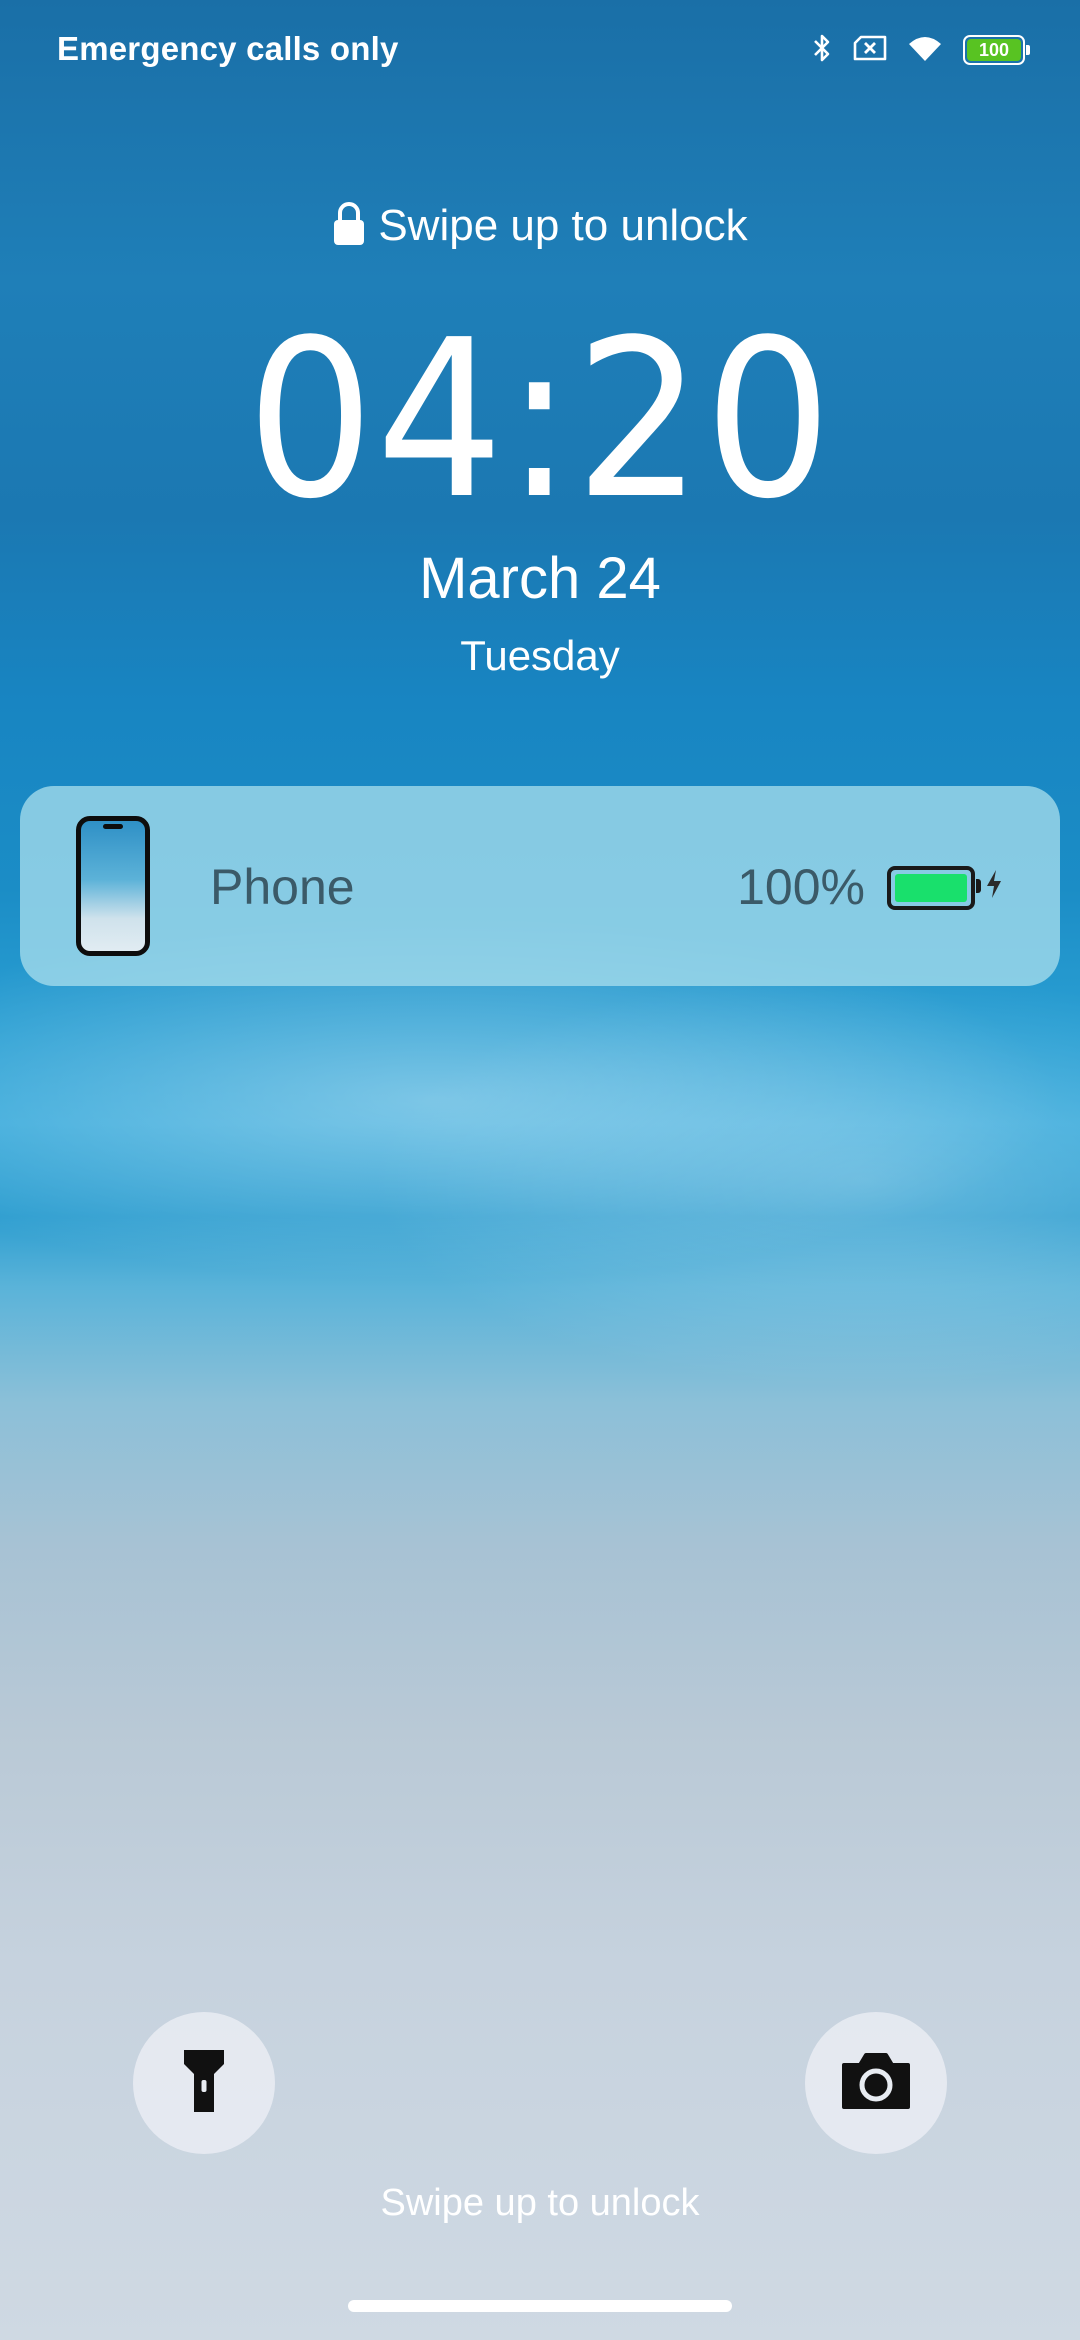  What do you see at coordinates (540, 50) in the screenshot?
I see `status-bar: Emergency calls only 100` at bounding box center [540, 50].